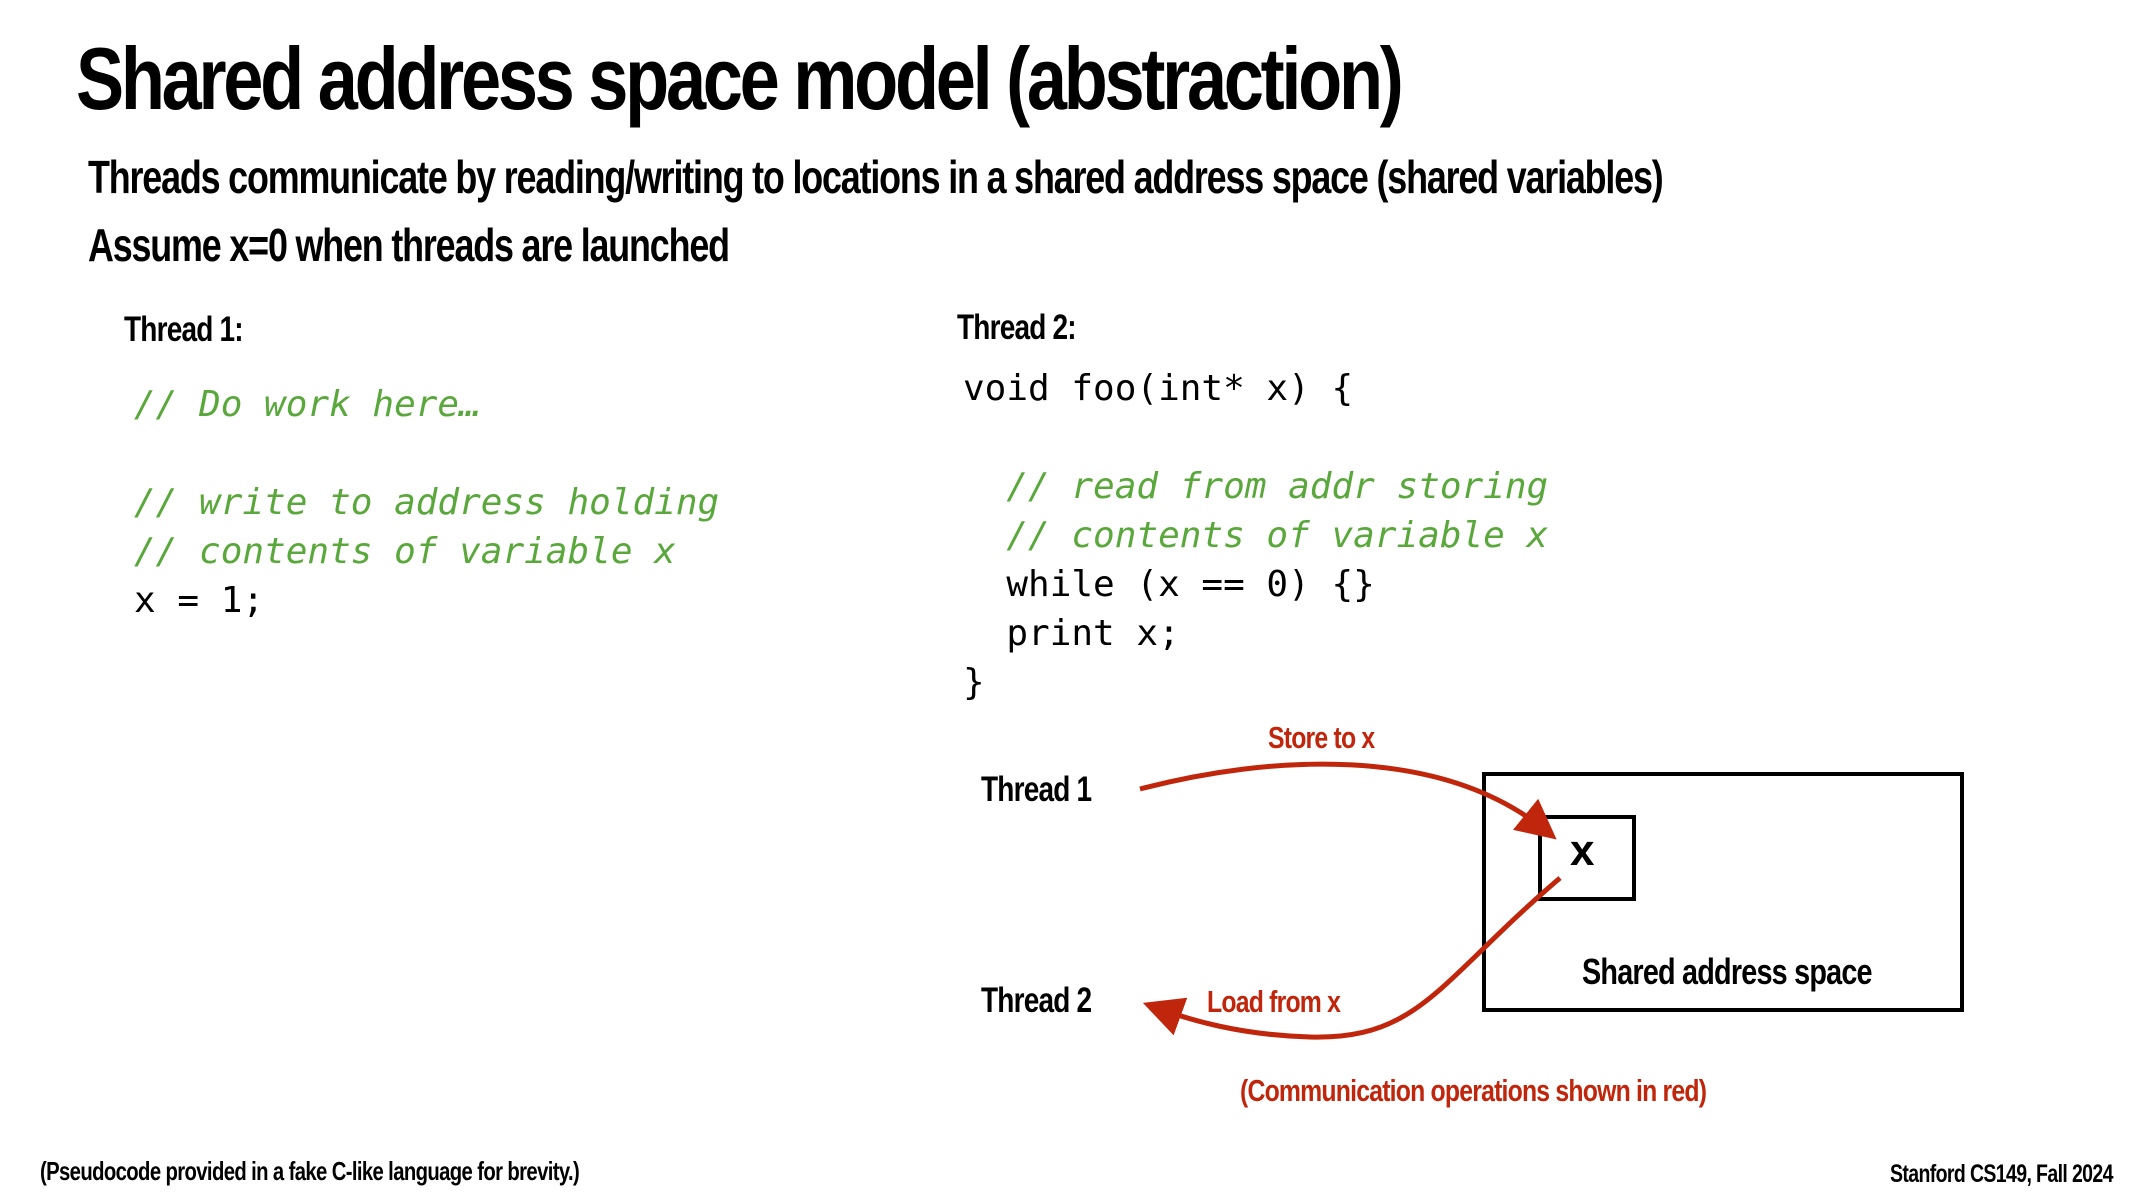 The height and width of the screenshot is (1200, 2133). I want to click on diagram-caption: (Communication operations shown in red), so click(1473, 1090).